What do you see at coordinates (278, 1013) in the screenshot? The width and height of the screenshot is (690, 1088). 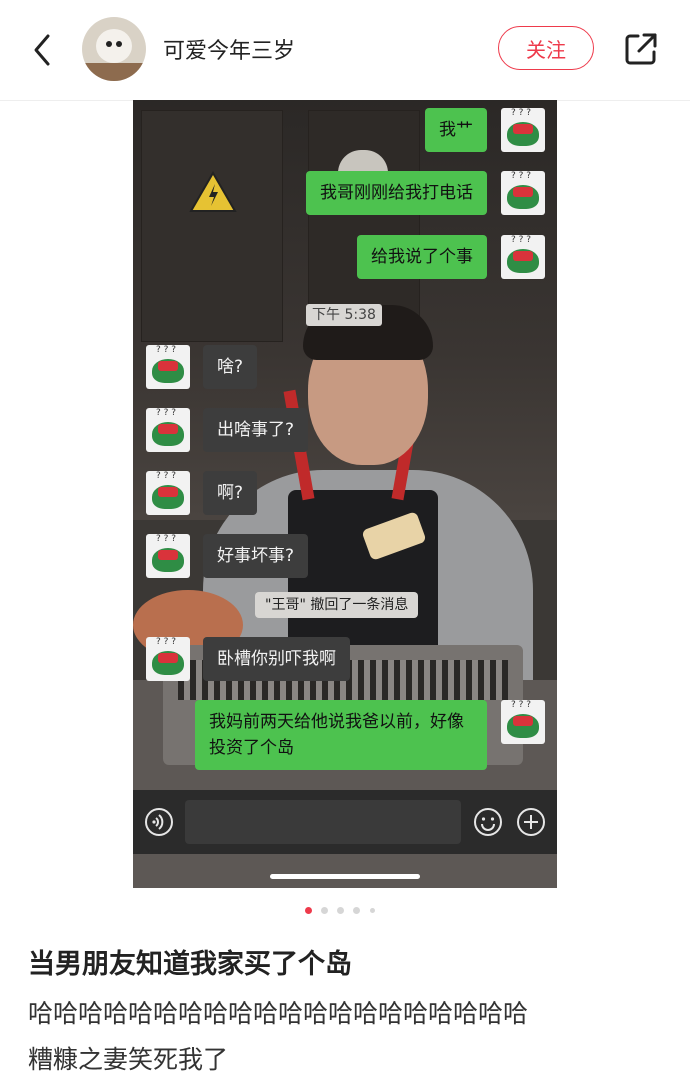 I see `post-body-line: 哈哈哈哈哈哈哈哈哈哈哈哈哈哈哈哈哈哈哈哈` at bounding box center [278, 1013].